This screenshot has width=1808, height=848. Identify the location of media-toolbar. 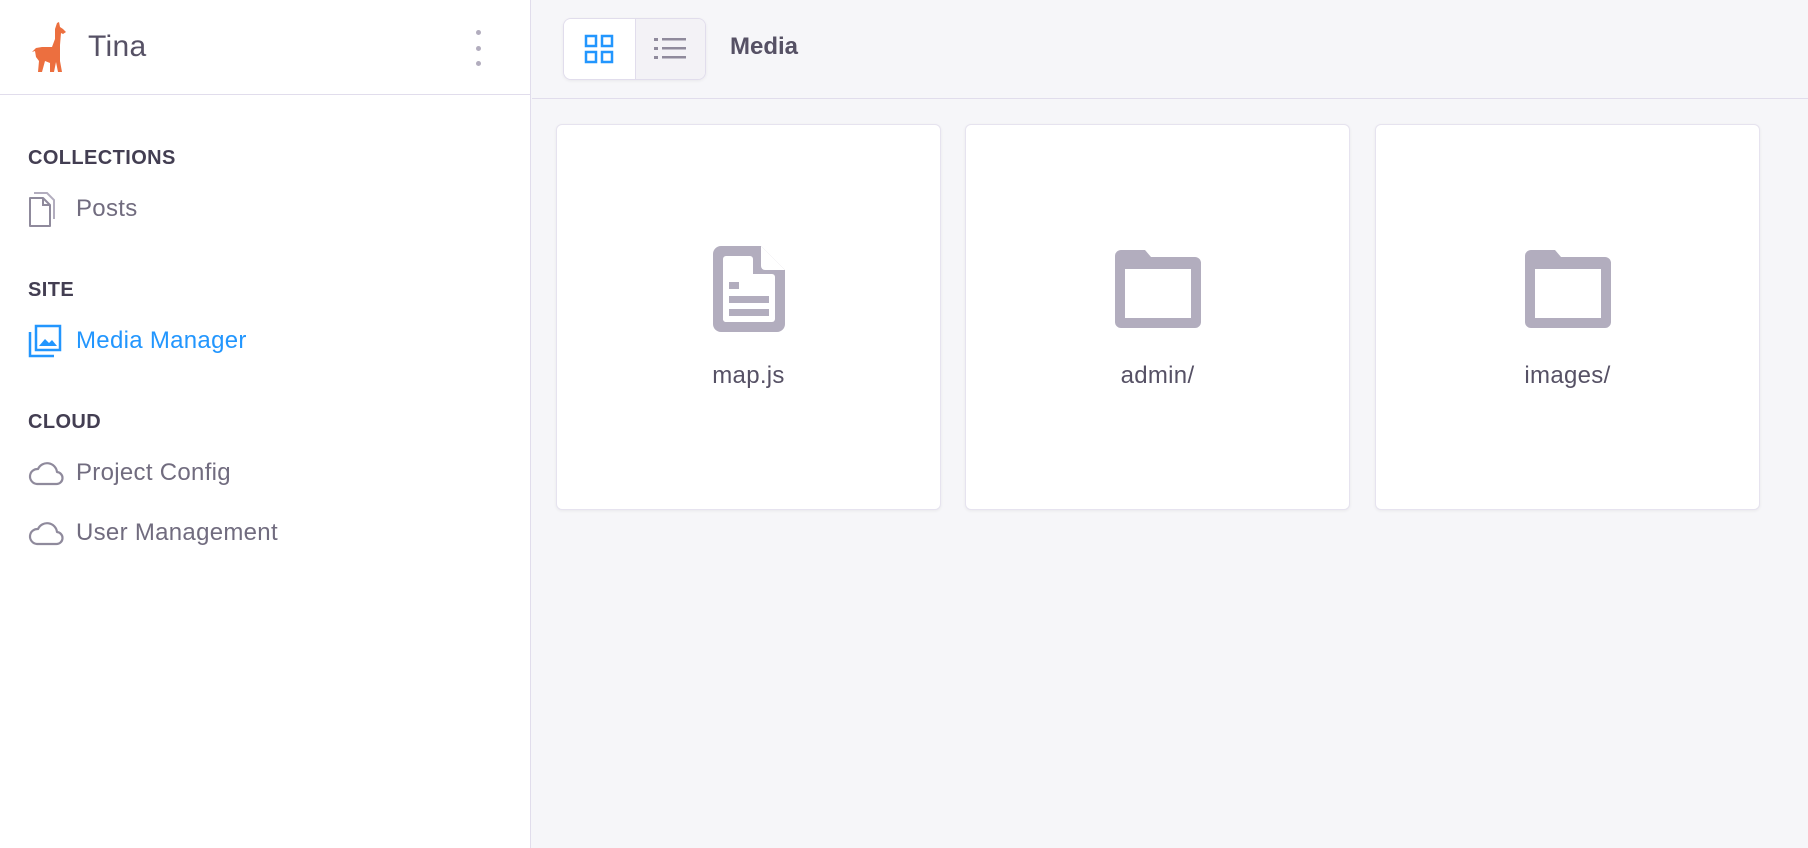
(1170, 49).